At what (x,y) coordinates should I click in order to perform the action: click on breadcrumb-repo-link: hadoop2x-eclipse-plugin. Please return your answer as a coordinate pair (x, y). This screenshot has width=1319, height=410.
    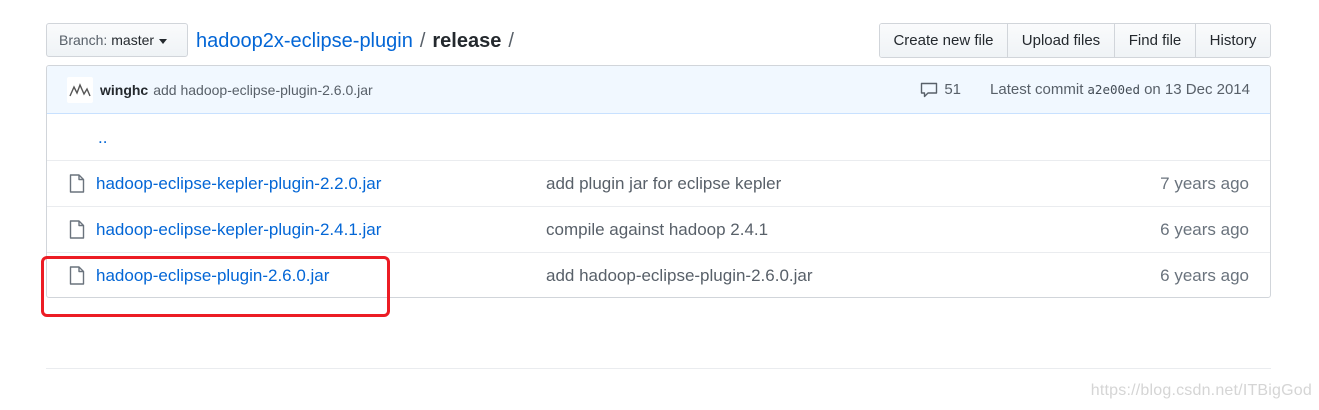
    Looking at the image, I should click on (304, 41).